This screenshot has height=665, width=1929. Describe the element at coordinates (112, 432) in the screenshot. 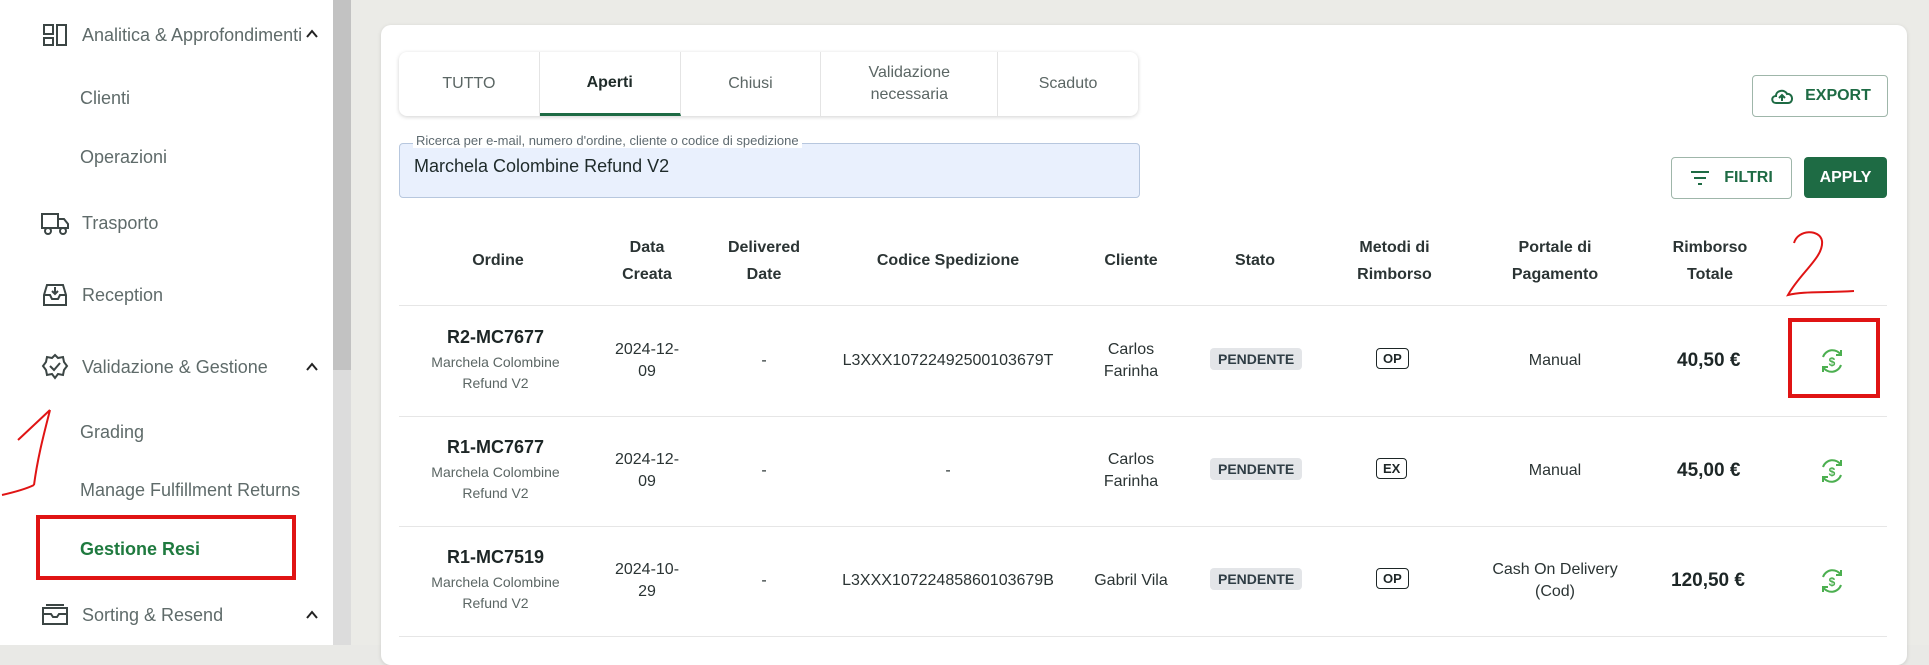

I see `sidebar-item-grading: Grading` at that location.